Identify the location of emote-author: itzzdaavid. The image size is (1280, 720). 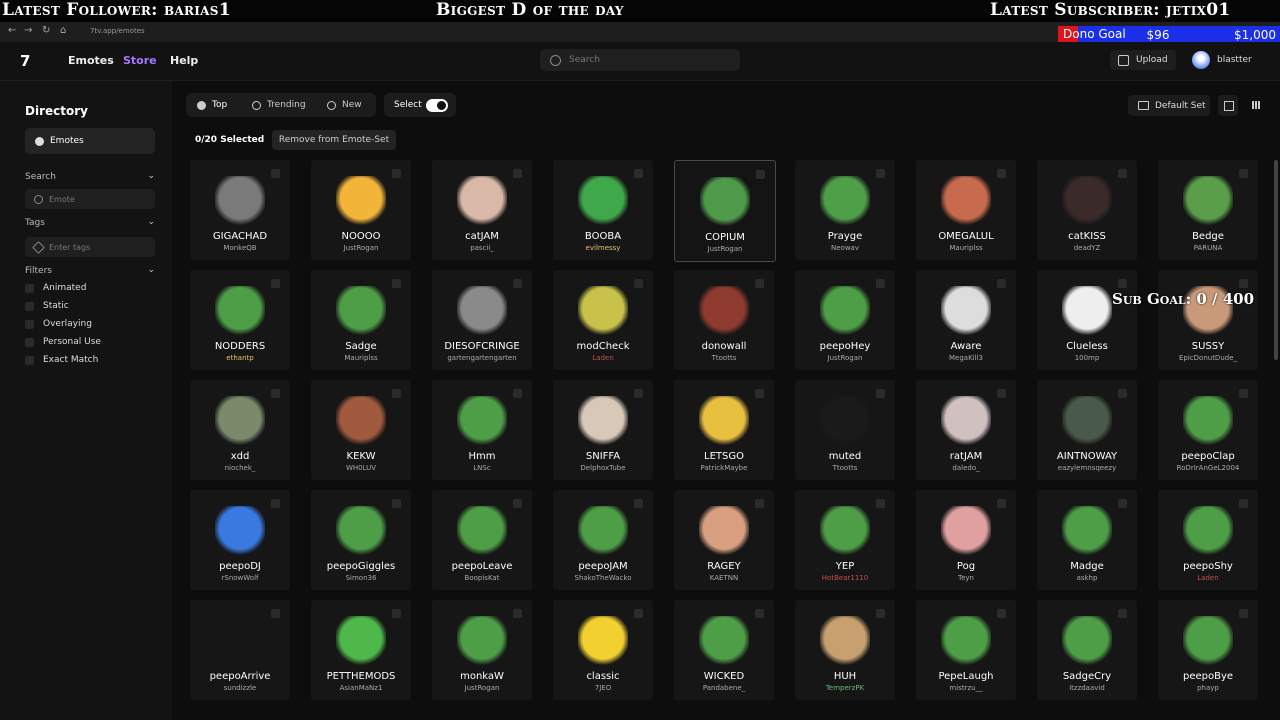
(1087, 688).